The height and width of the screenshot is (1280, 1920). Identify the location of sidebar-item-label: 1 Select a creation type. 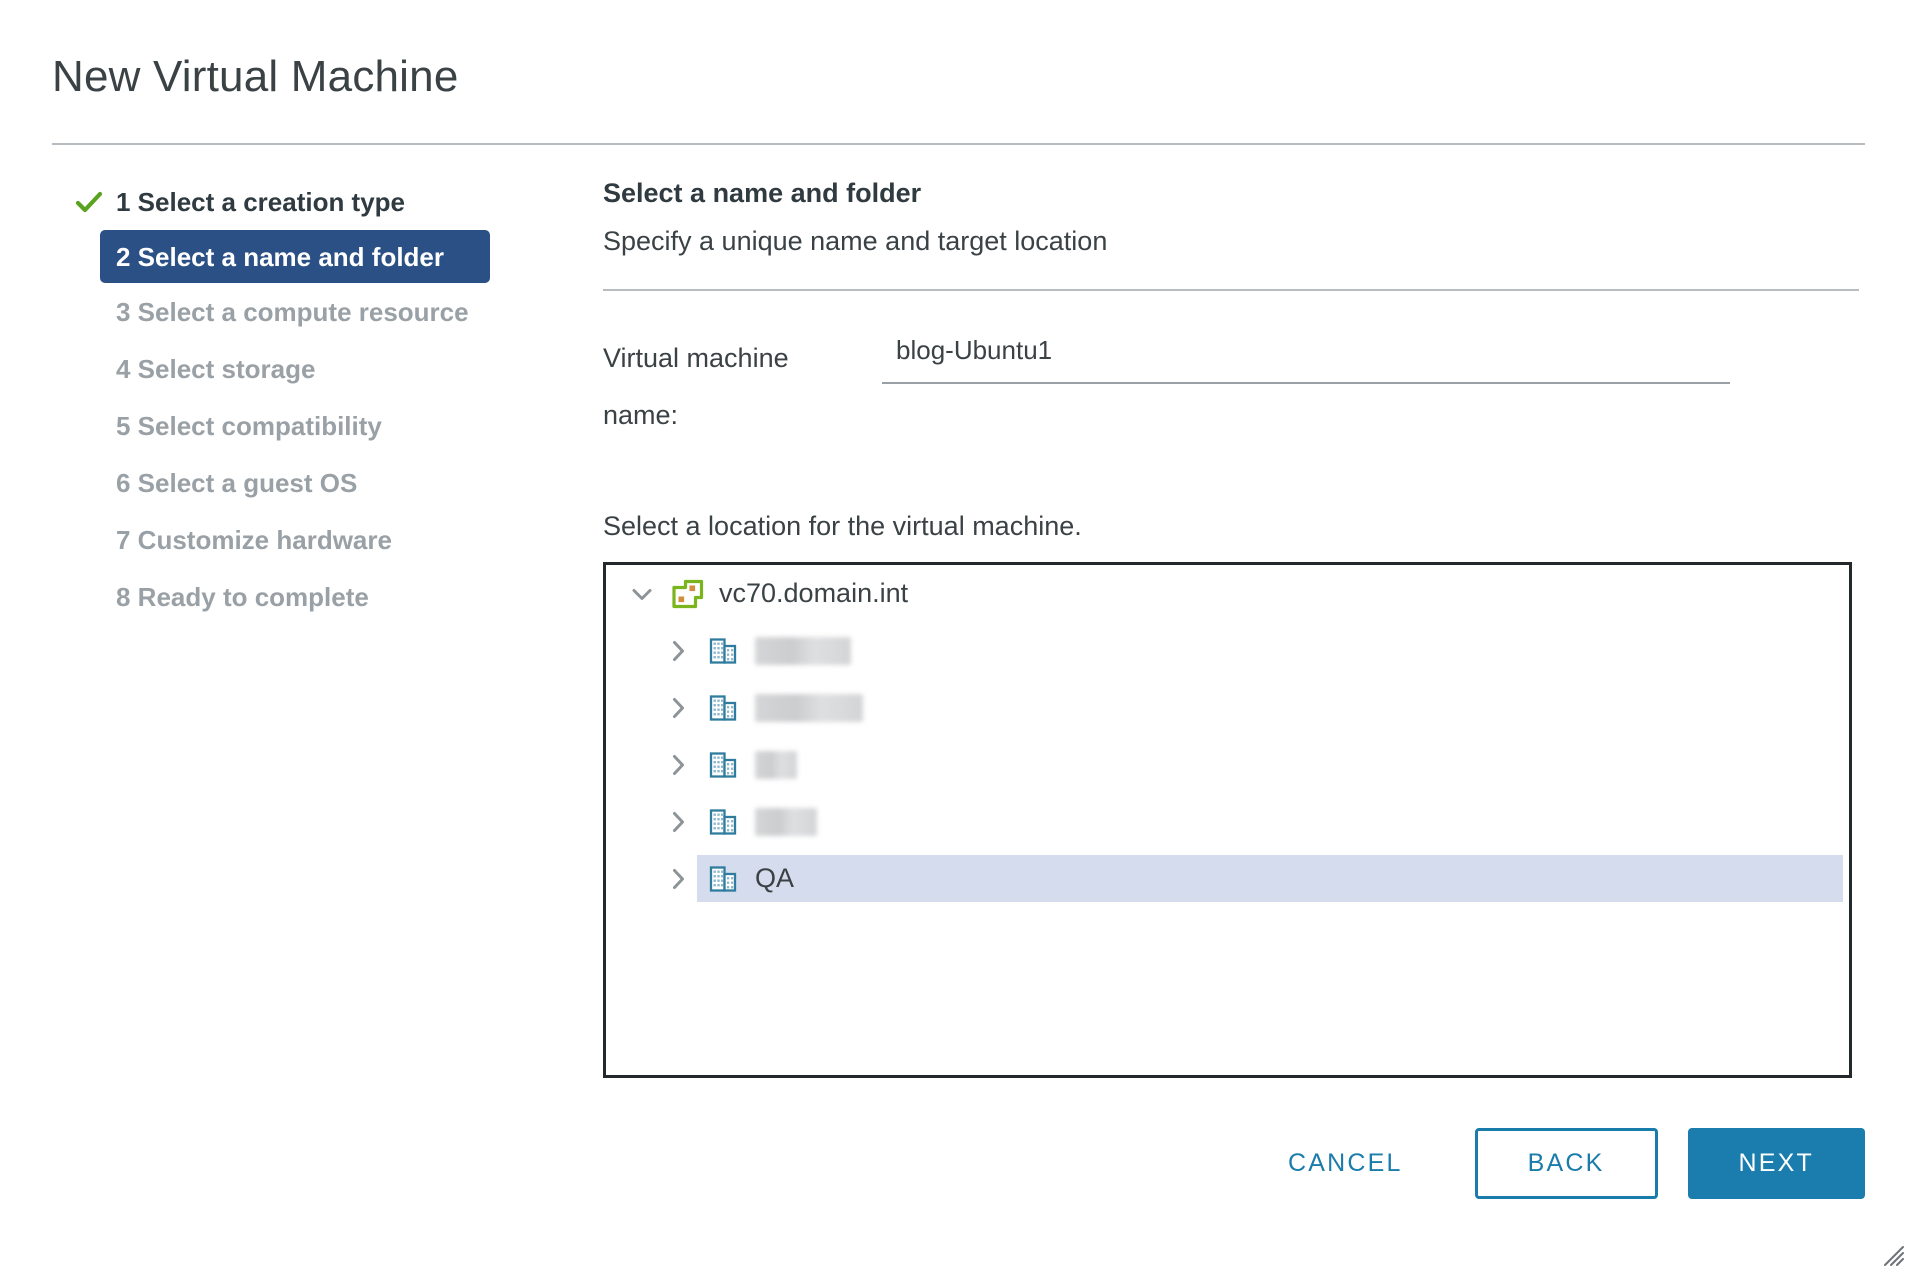
(261, 201).